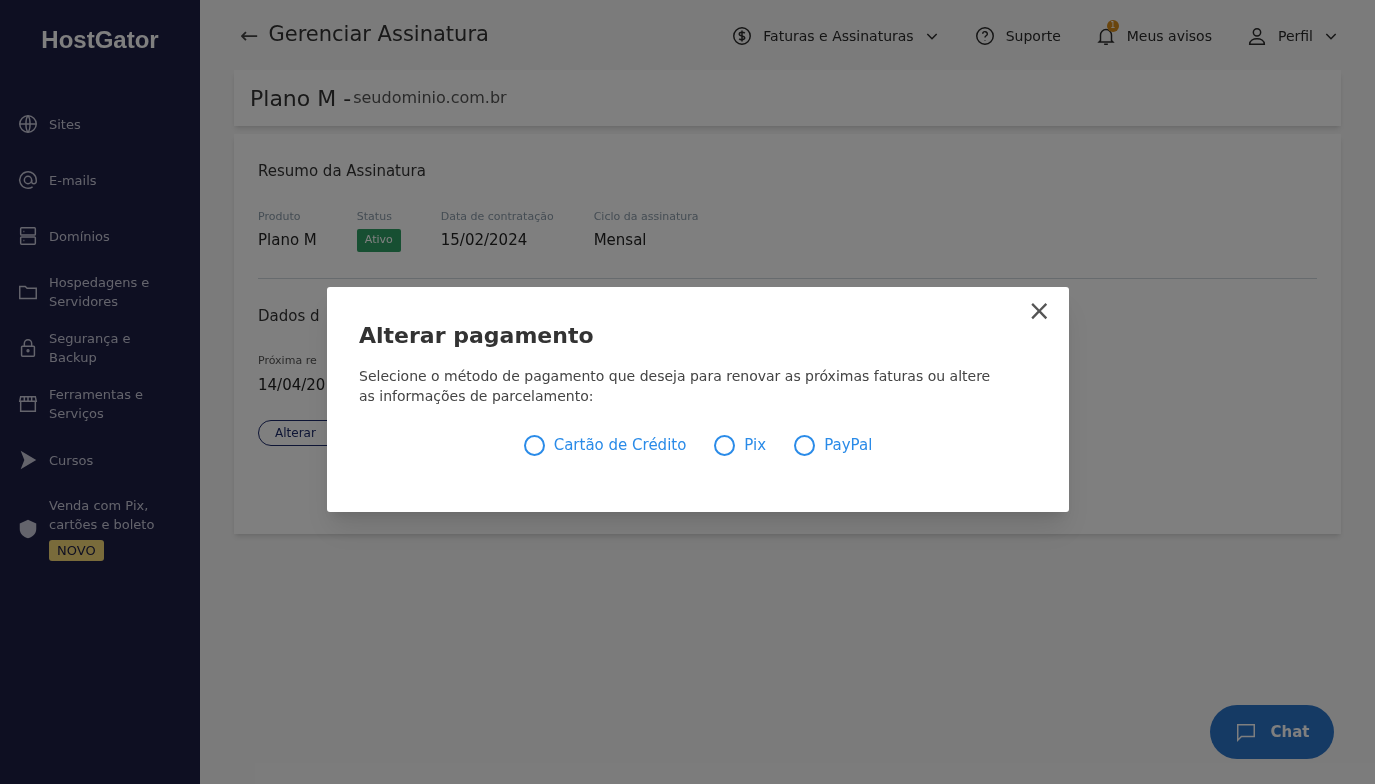  What do you see at coordinates (71, 460) in the screenshot?
I see `sidebar-label: Cursos` at bounding box center [71, 460].